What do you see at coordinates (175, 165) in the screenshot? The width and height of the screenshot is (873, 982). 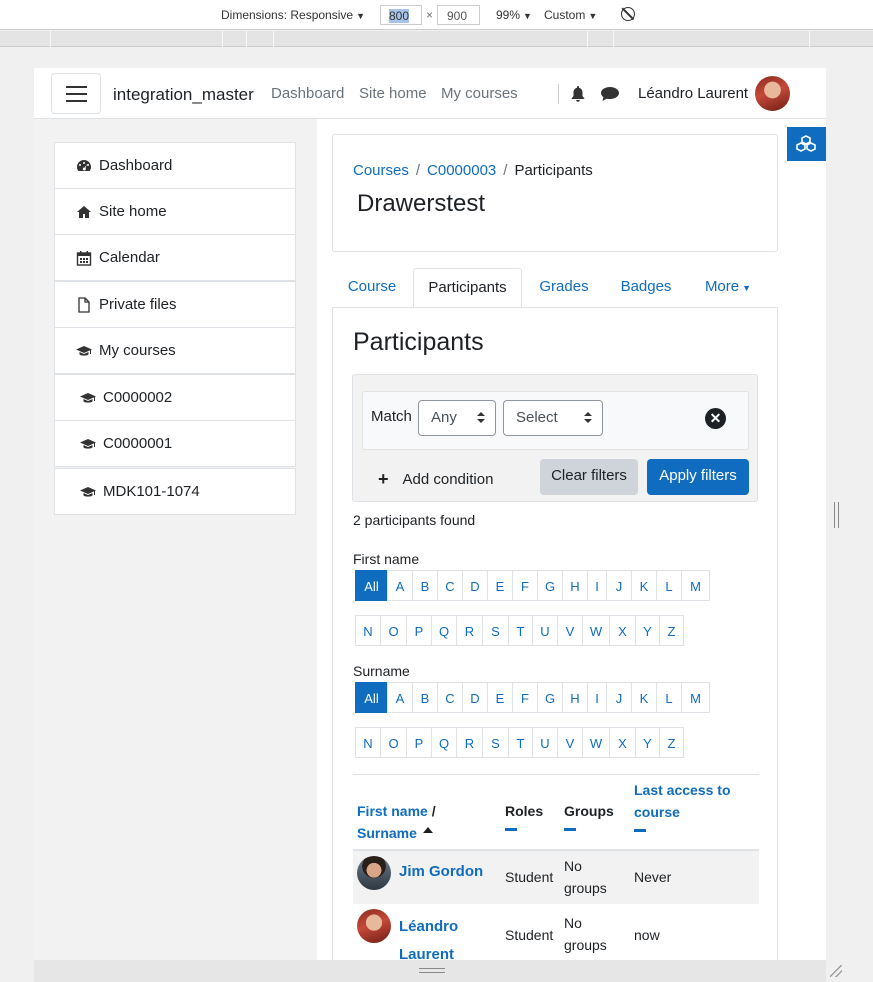 I see `drawer-item-dashboard: Dashboard` at bounding box center [175, 165].